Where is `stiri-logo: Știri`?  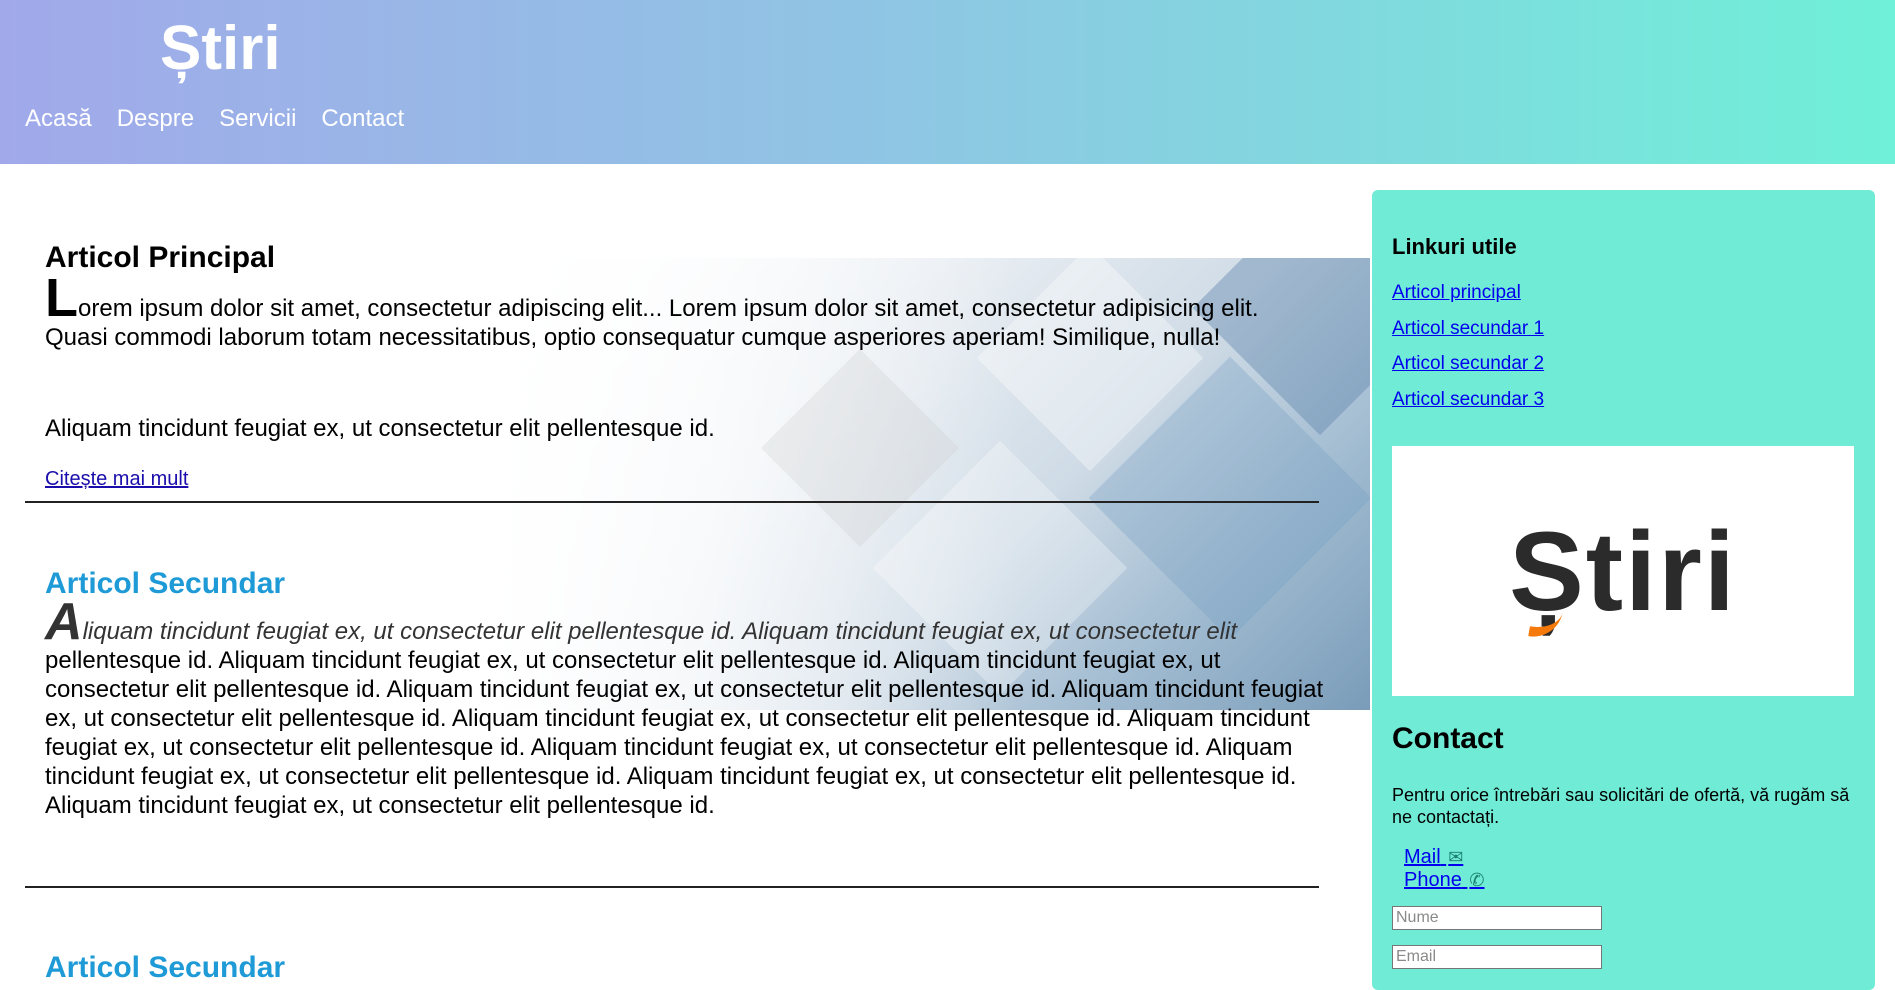
stiri-logo: Știri is located at coordinates (1623, 571).